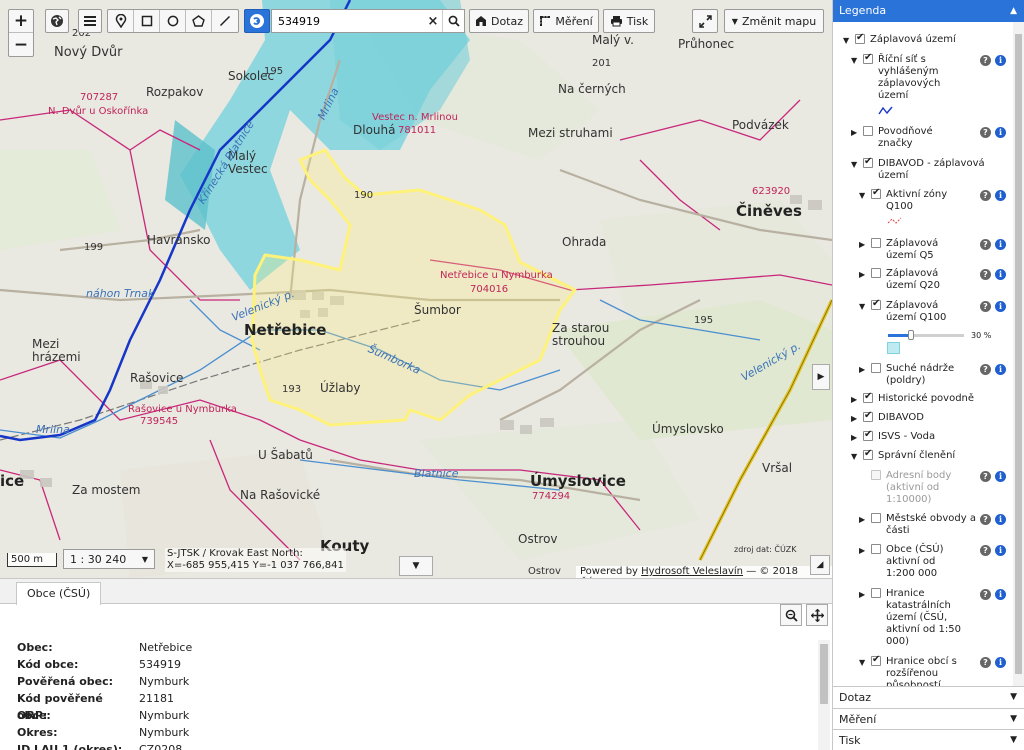  Describe the element at coordinates (348, 21) in the screenshot. I see `search-input` at that location.